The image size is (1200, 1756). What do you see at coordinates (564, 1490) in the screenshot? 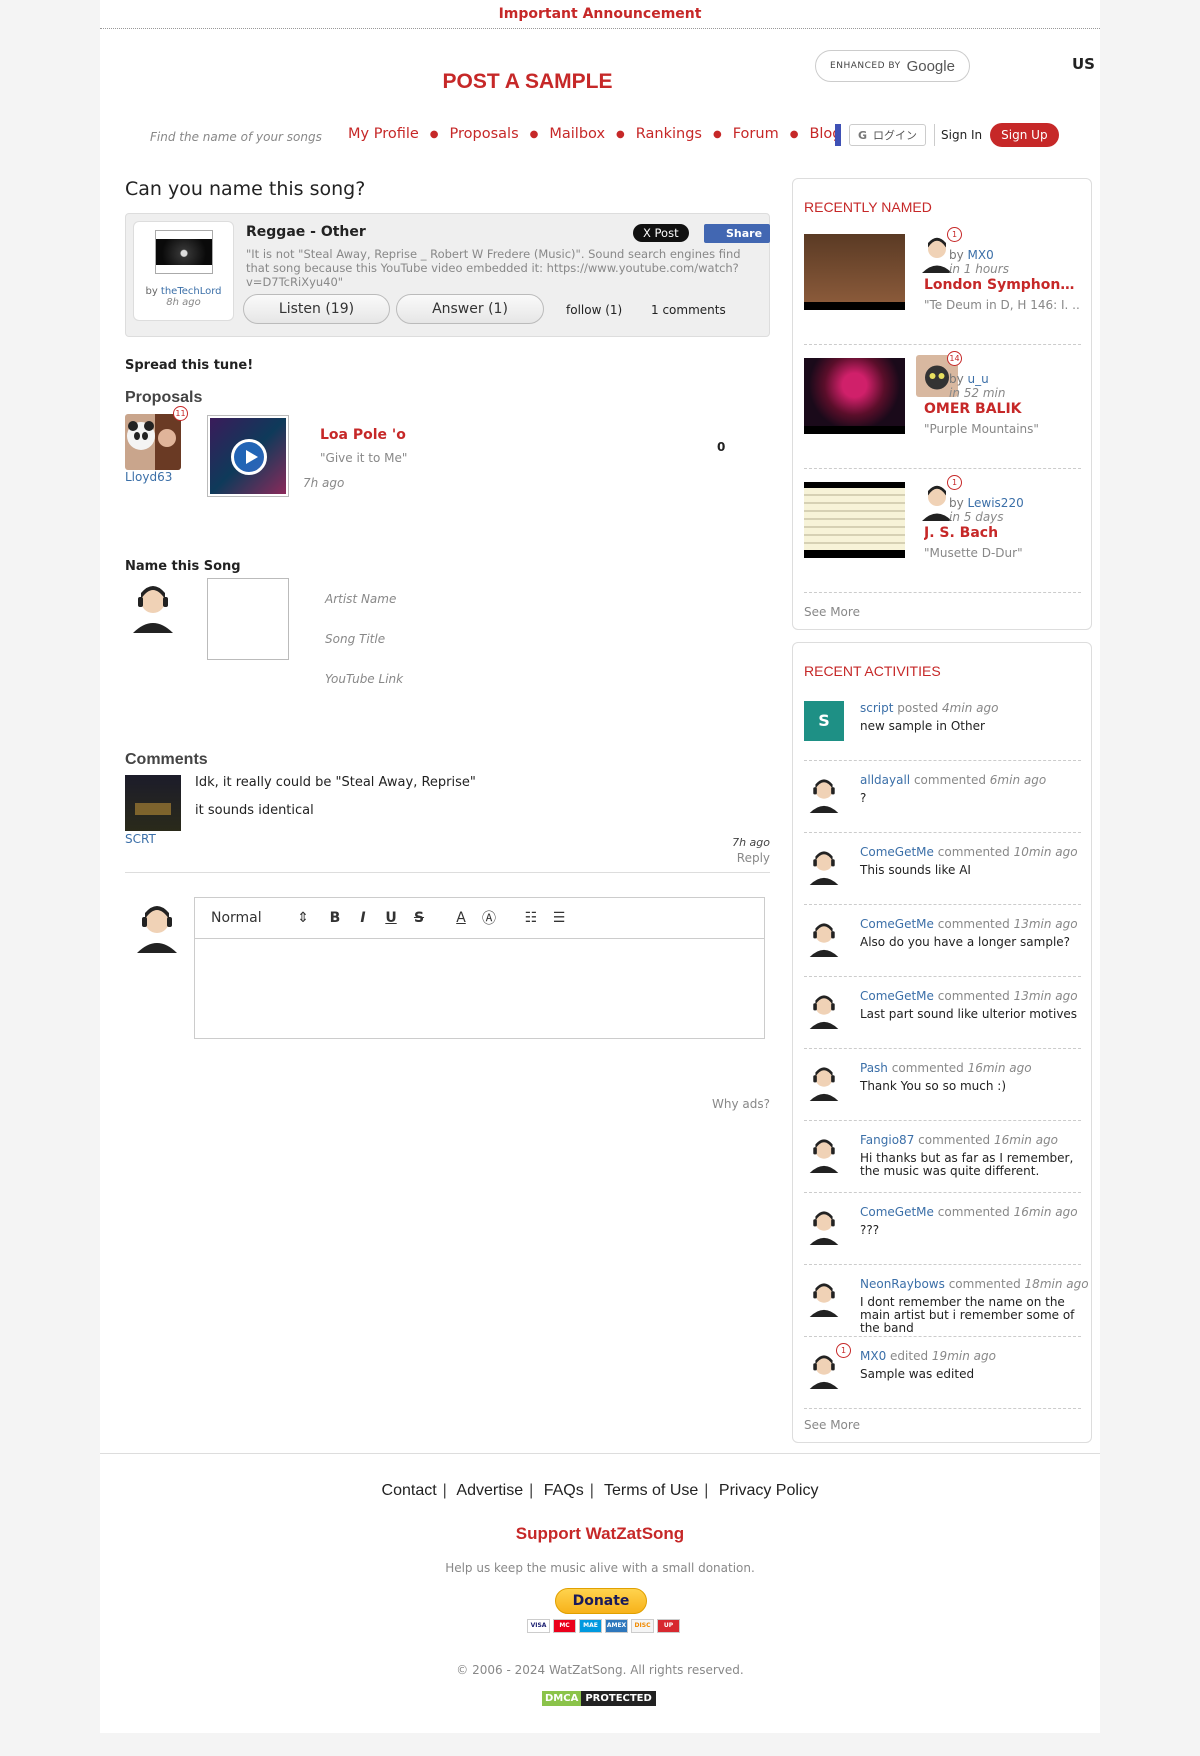
I see `footer-faqs-link: FAQs` at bounding box center [564, 1490].